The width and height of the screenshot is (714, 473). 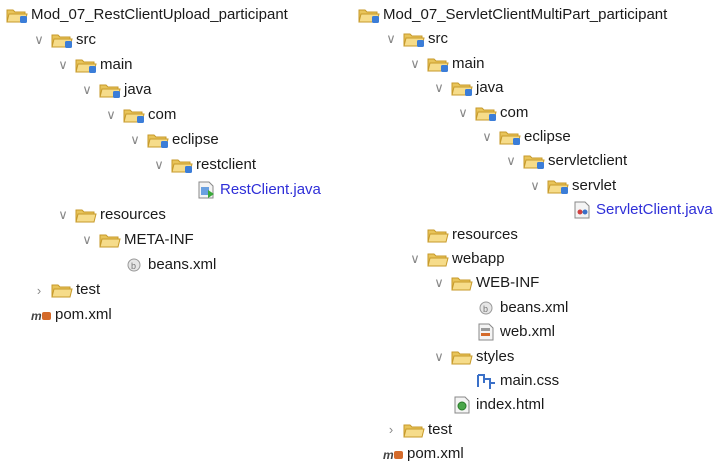 I want to click on tree-item-webapp: ∨ webapp, so click(x=455, y=259).